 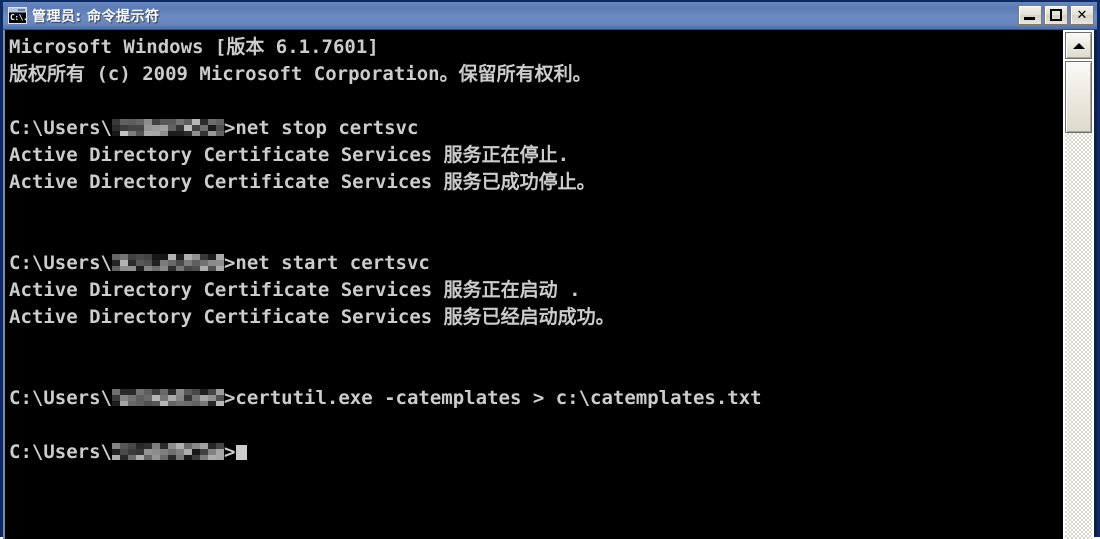 I want to click on cmd-console-icon: C:\., so click(x=18, y=15).